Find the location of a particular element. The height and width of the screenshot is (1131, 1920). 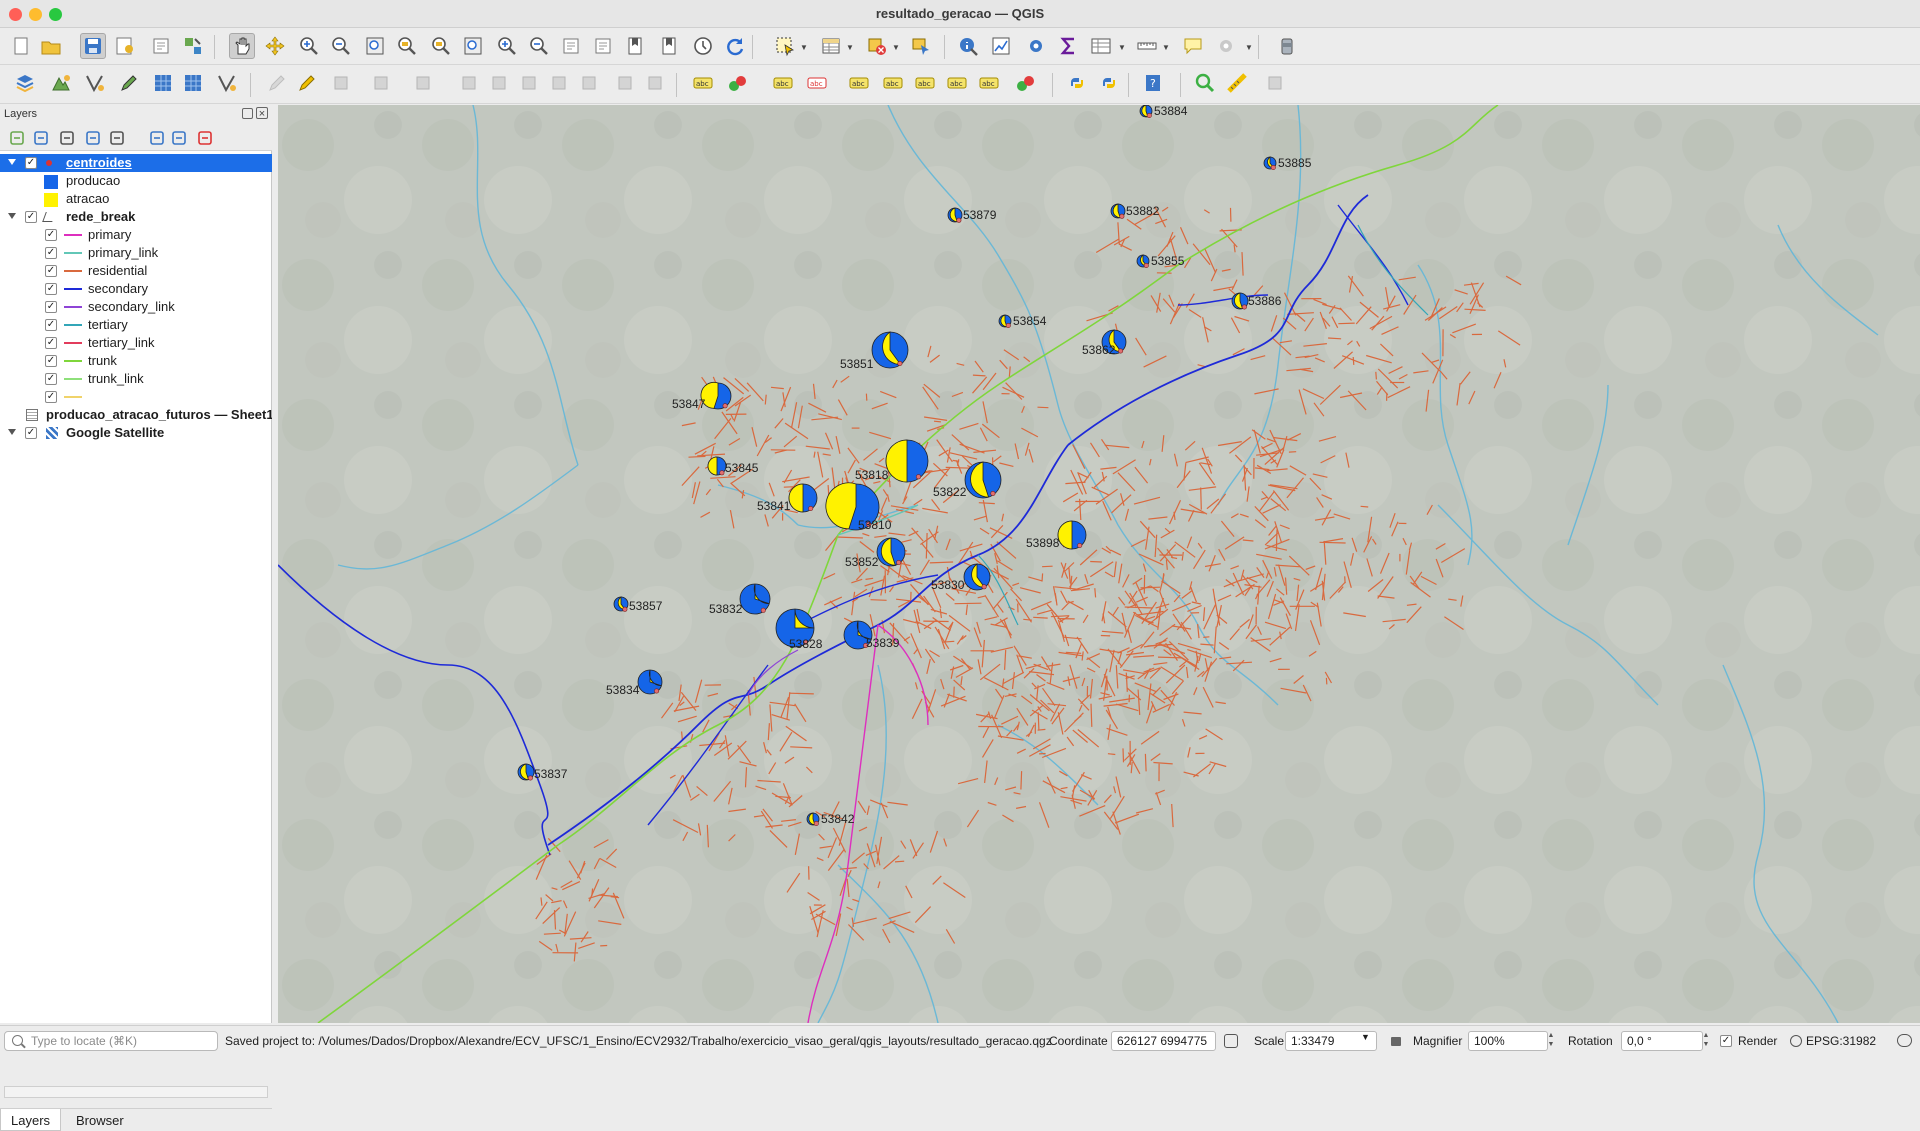

pan-map-icon is located at coordinates (242, 46).